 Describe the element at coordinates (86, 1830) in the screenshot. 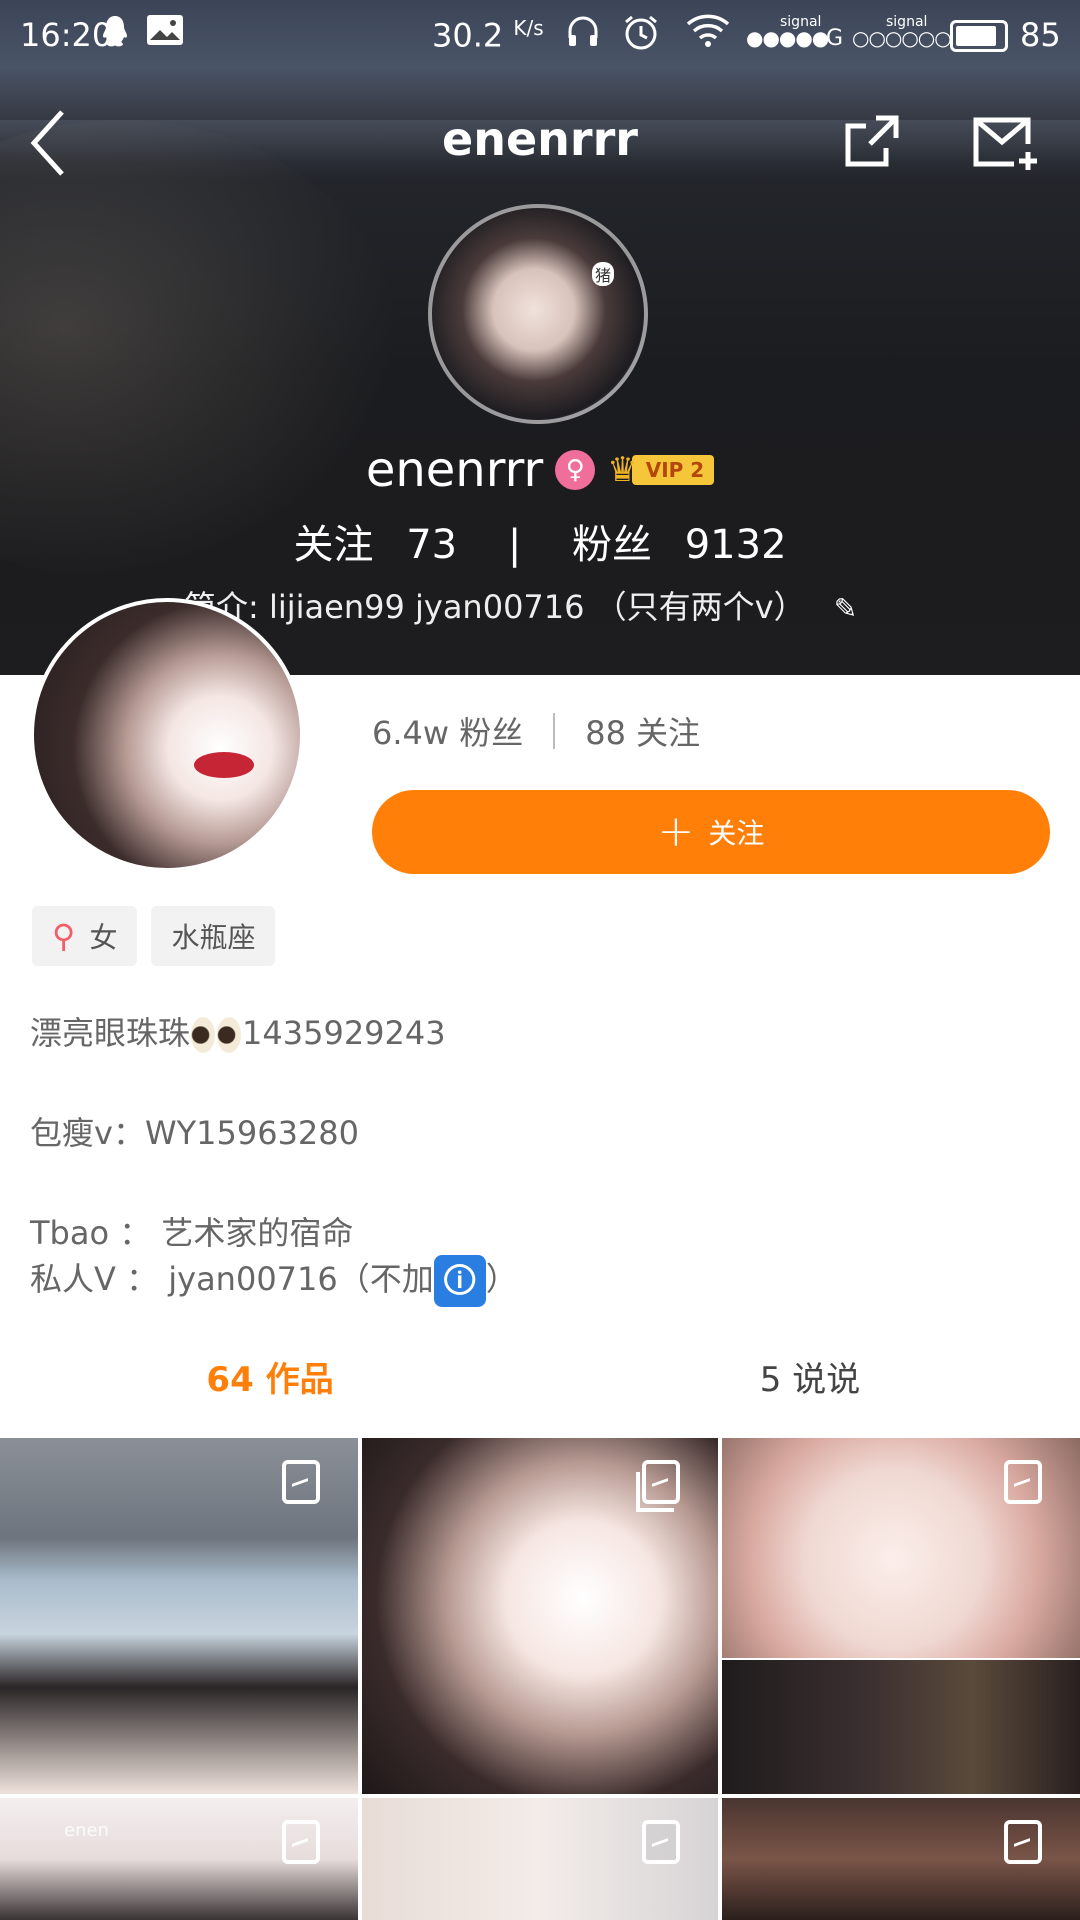

I see `grid-watermark: enen` at that location.